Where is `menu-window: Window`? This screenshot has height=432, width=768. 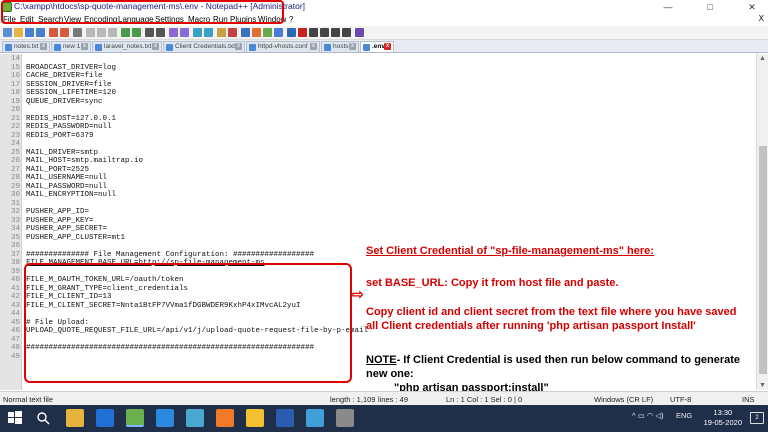
menu-window: Window is located at coordinates (272, 19).